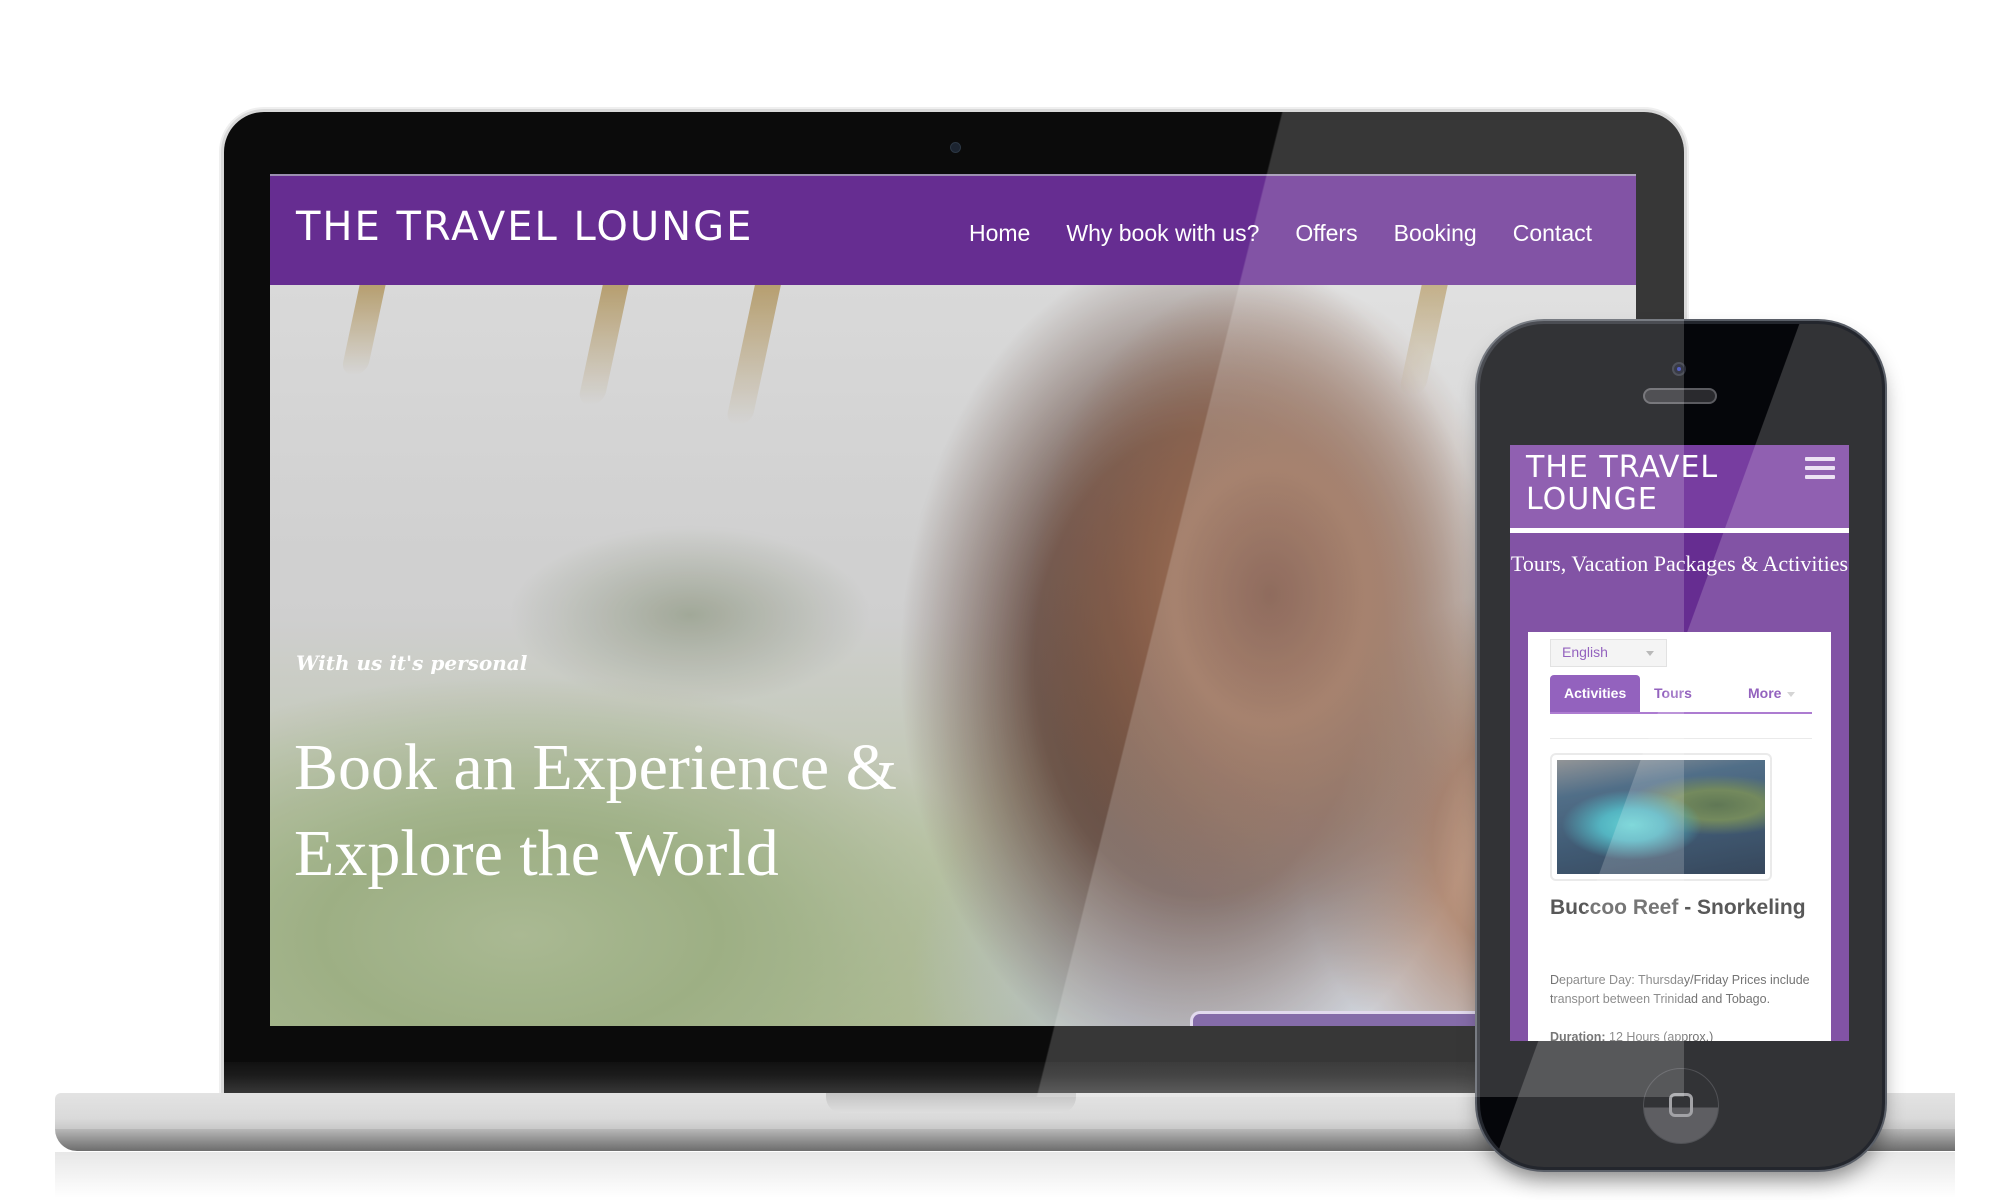 The width and height of the screenshot is (2000, 1200). What do you see at coordinates (1679, 369) in the screenshot?
I see `phone-camera-icon` at bounding box center [1679, 369].